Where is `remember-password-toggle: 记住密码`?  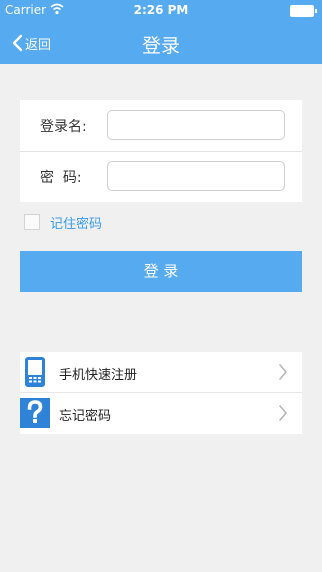
remember-password-toggle: 记住密码 is located at coordinates (63, 222).